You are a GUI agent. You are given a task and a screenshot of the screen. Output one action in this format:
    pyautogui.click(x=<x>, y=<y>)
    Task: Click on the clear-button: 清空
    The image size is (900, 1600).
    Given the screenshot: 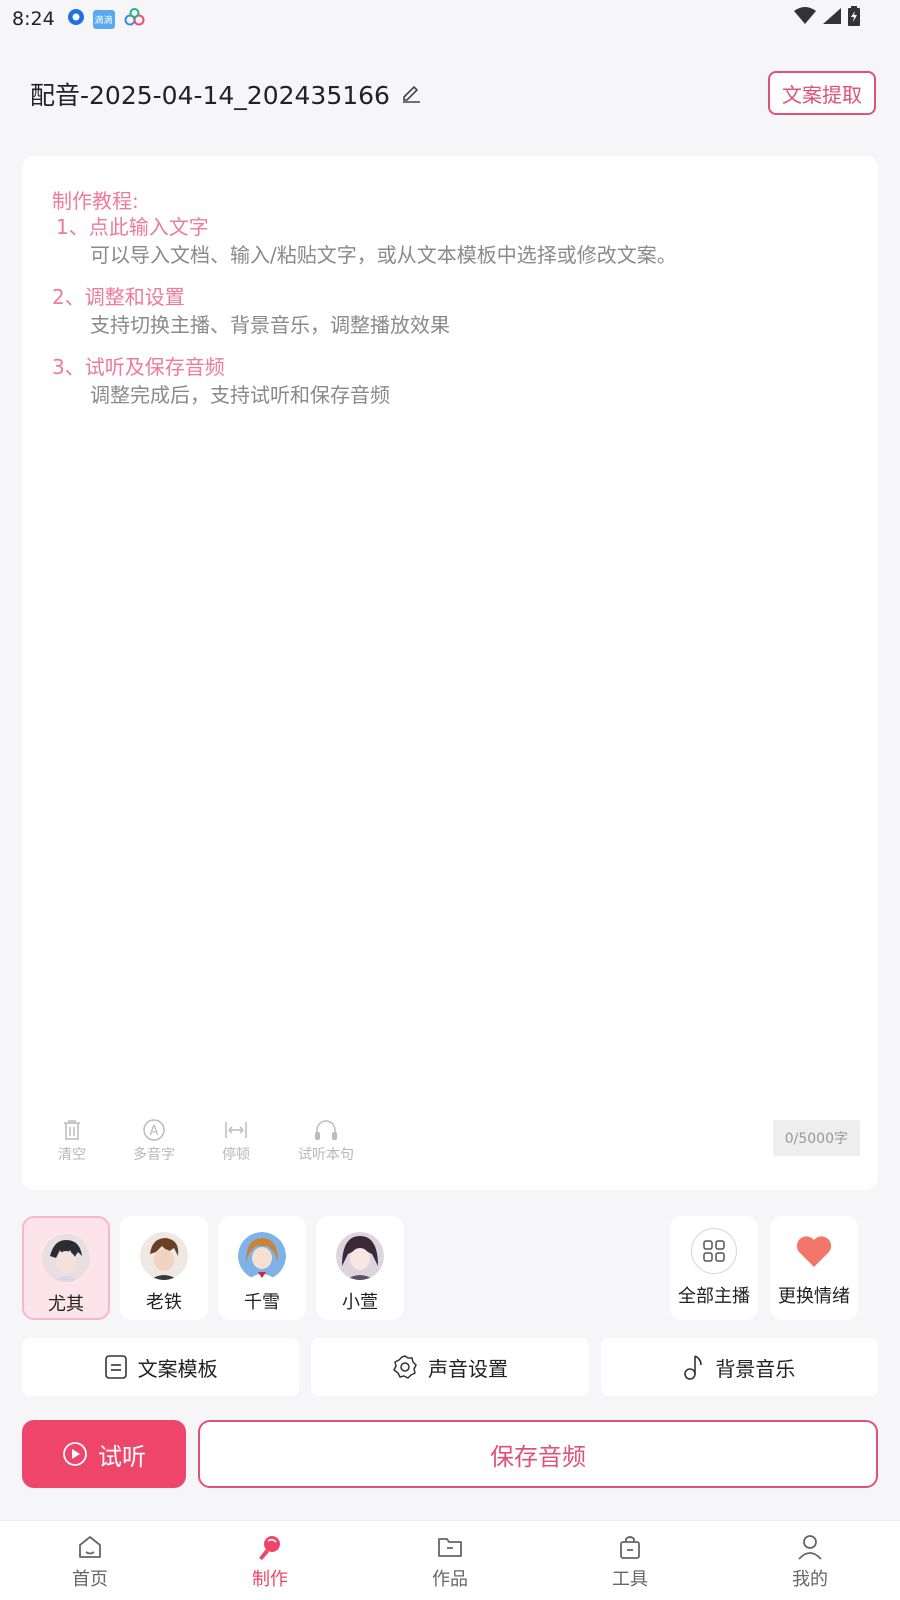 What is the action you would take?
    pyautogui.click(x=72, y=1141)
    